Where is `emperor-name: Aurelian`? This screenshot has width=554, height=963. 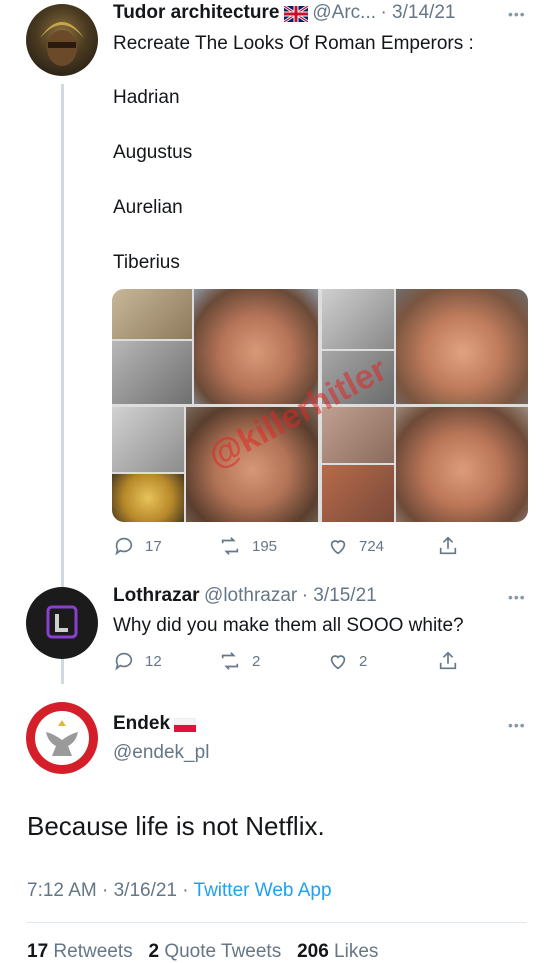 emperor-name: Aurelian is located at coordinates (148, 207).